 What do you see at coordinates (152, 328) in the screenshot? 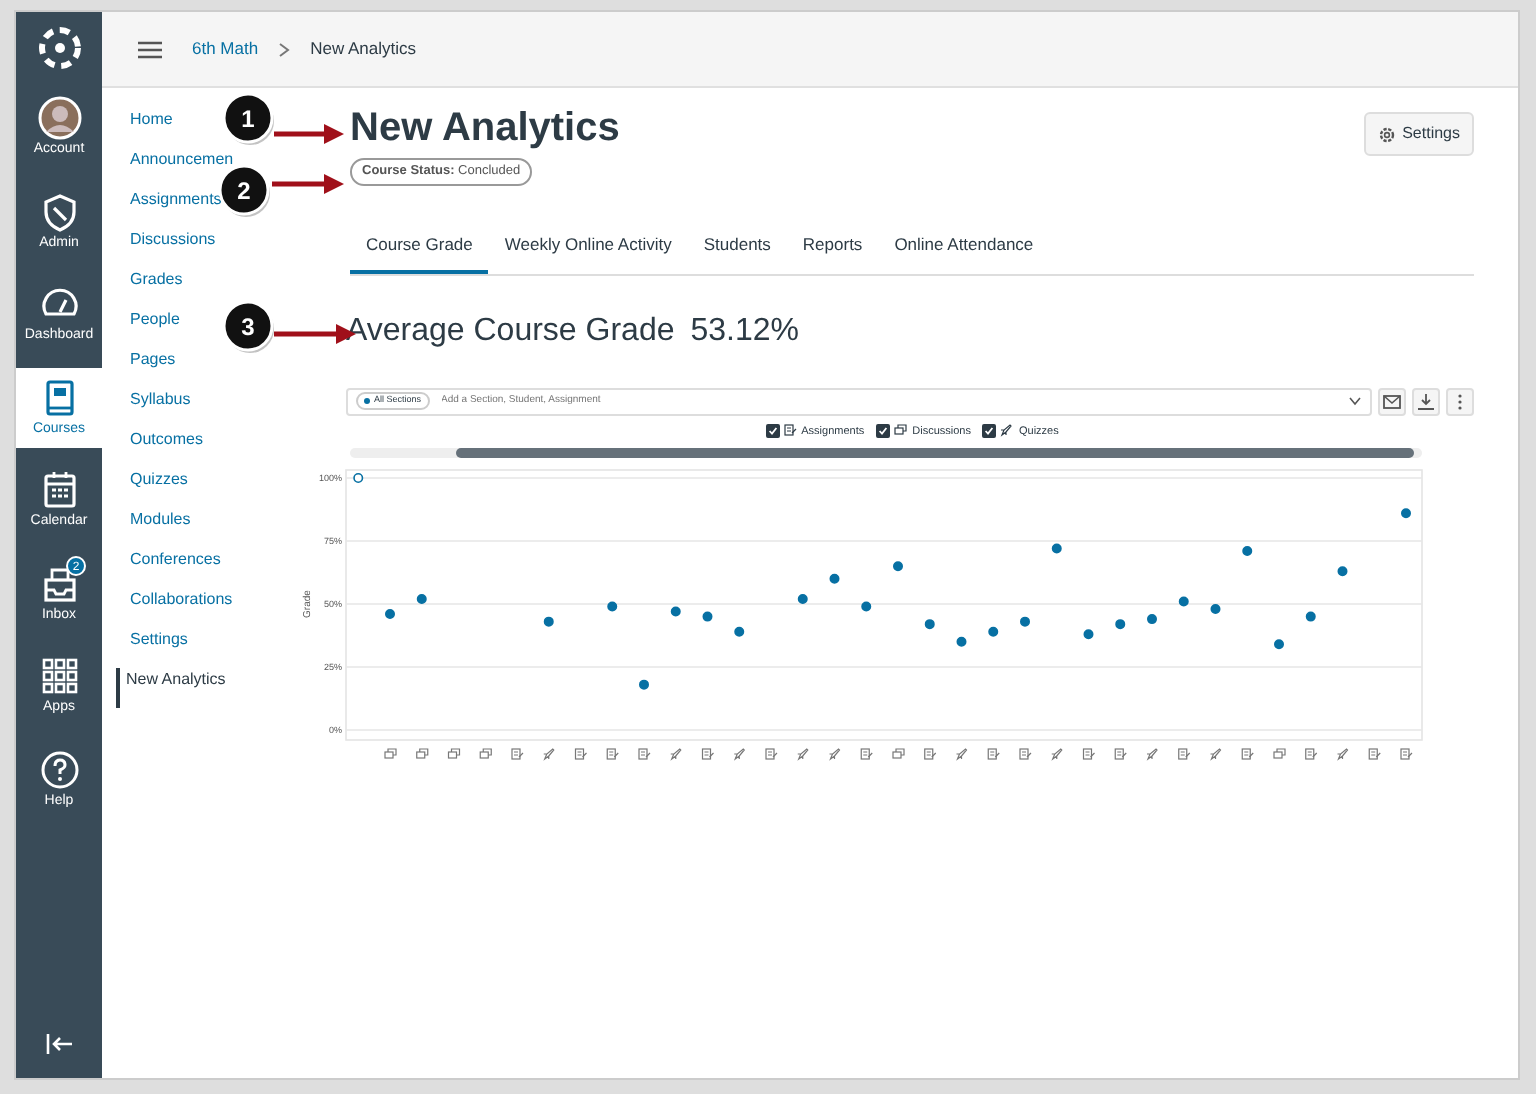
I see `course-nav-link: People` at bounding box center [152, 328].